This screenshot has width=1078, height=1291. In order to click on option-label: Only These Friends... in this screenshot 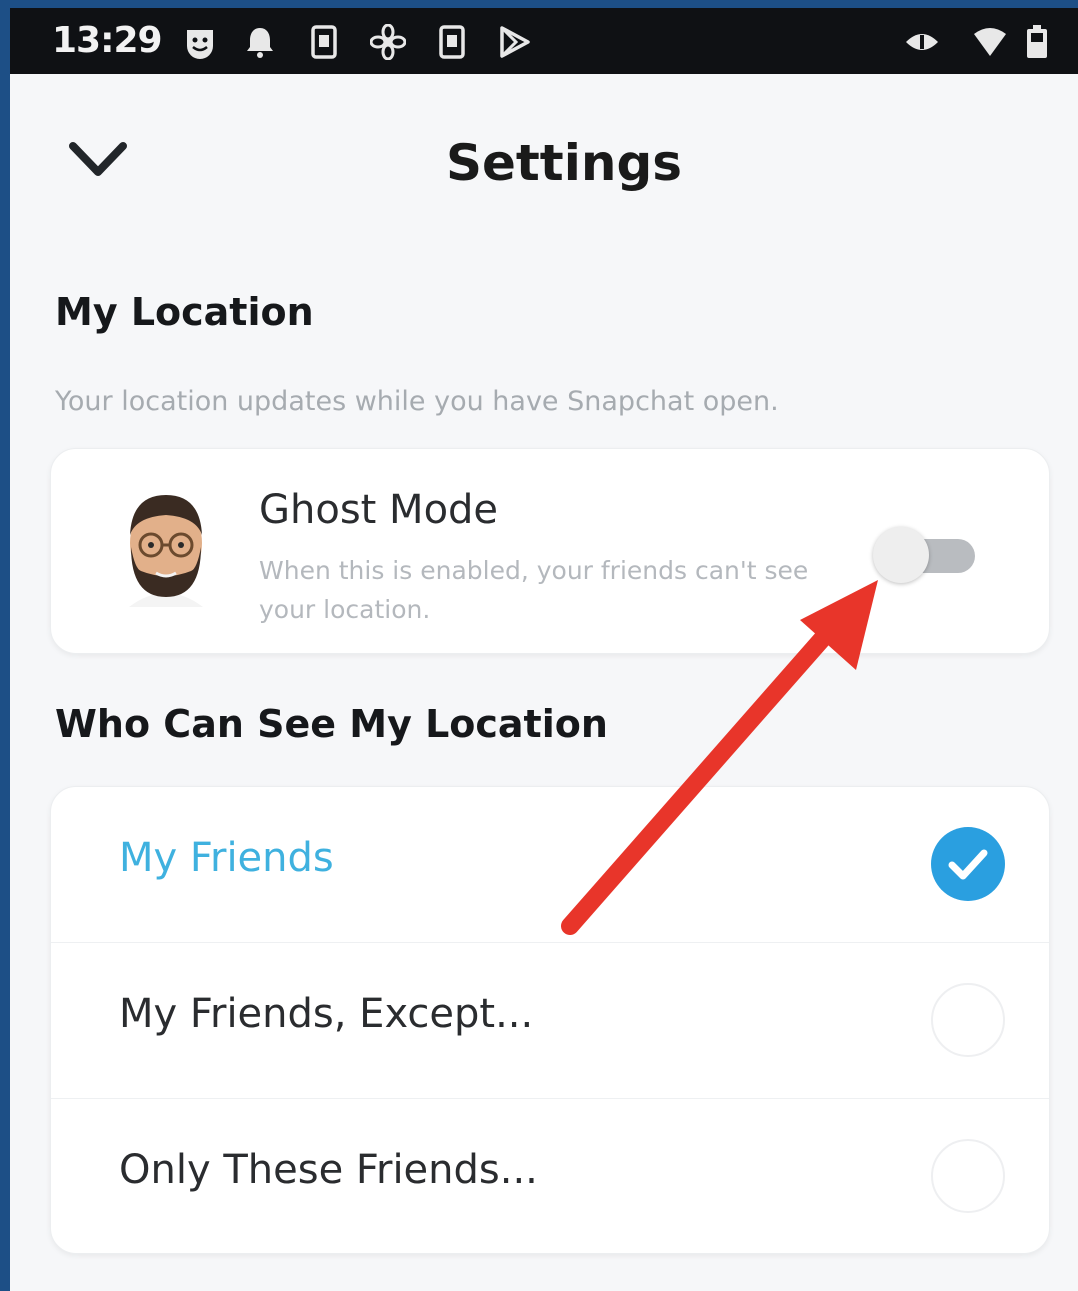, I will do `click(328, 1170)`.